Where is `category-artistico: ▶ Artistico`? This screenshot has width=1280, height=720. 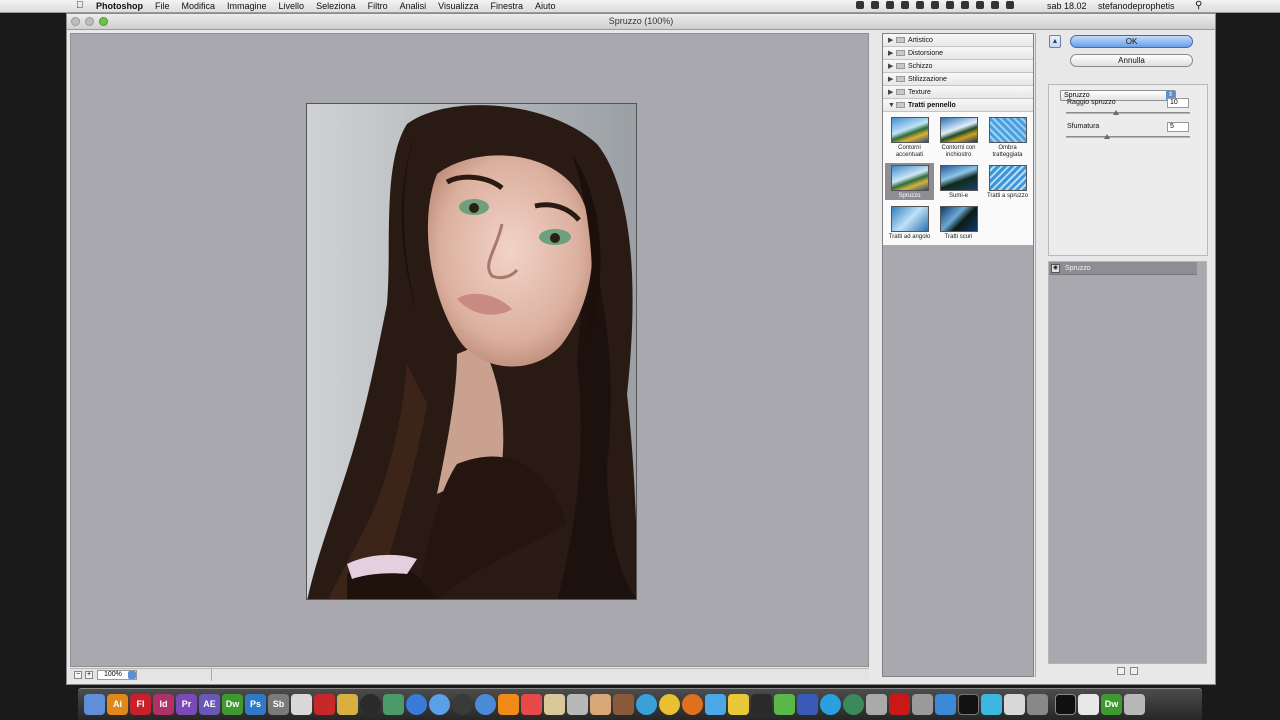
category-artistico: ▶ Artistico is located at coordinates (958, 40).